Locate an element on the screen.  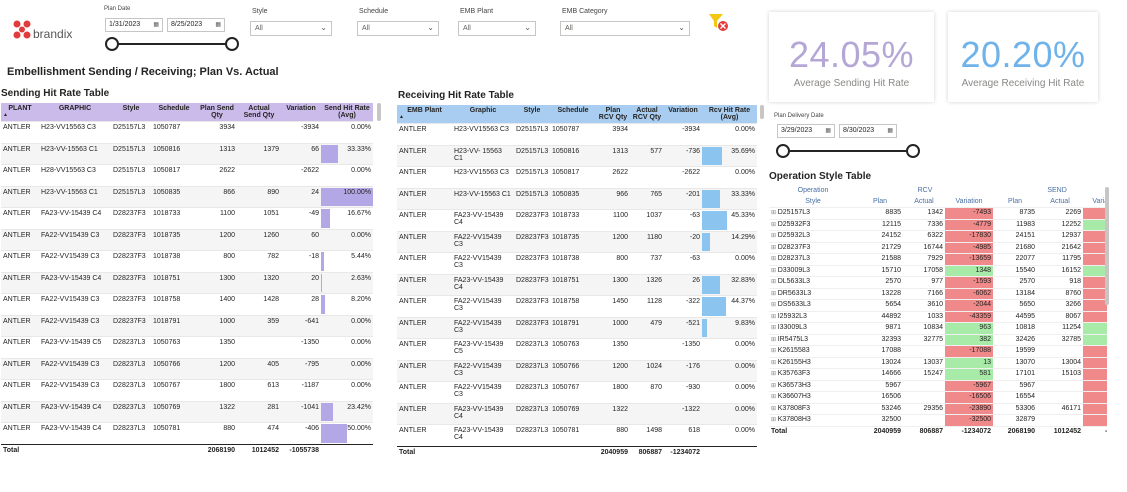
operation-table-row: ⊞ IR5475L3 32393 32775 382 32426 32785 is located at coordinates (938, 339).